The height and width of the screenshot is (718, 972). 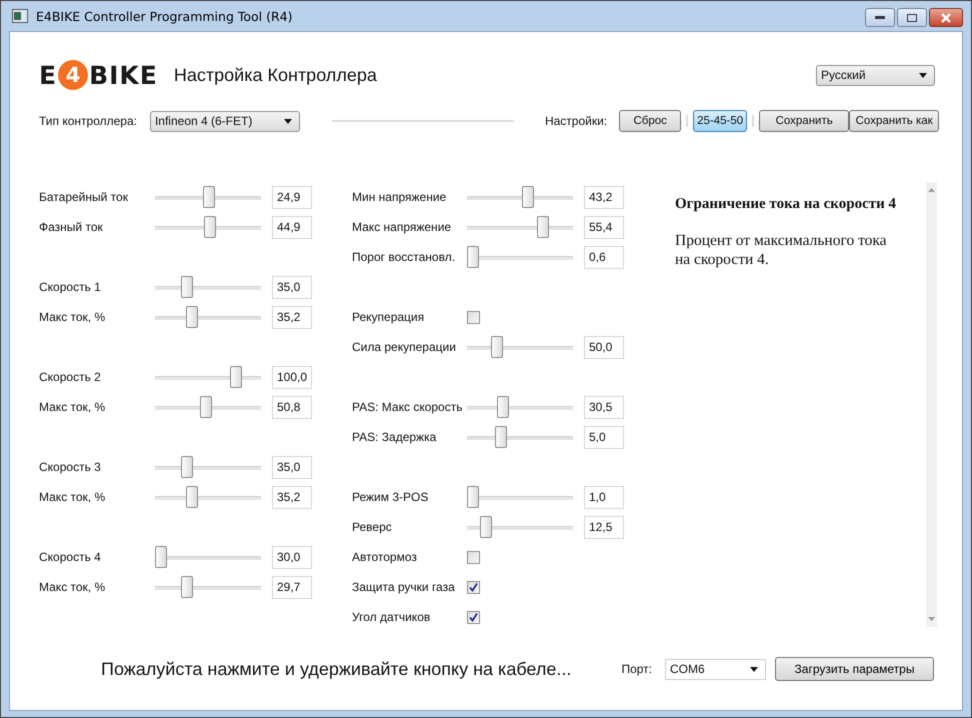 What do you see at coordinates (804, 121) in the screenshot?
I see `preset-button: Сохранить` at bounding box center [804, 121].